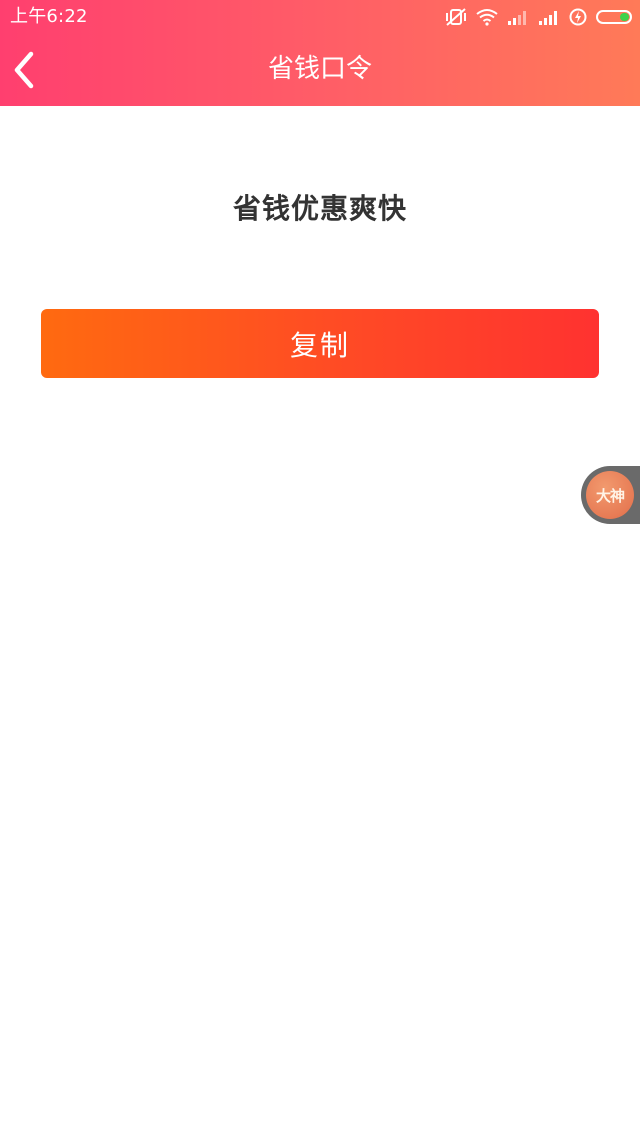 This screenshot has width=640, height=1138. What do you see at coordinates (456, 17) in the screenshot?
I see `vibrate-mute-icon` at bounding box center [456, 17].